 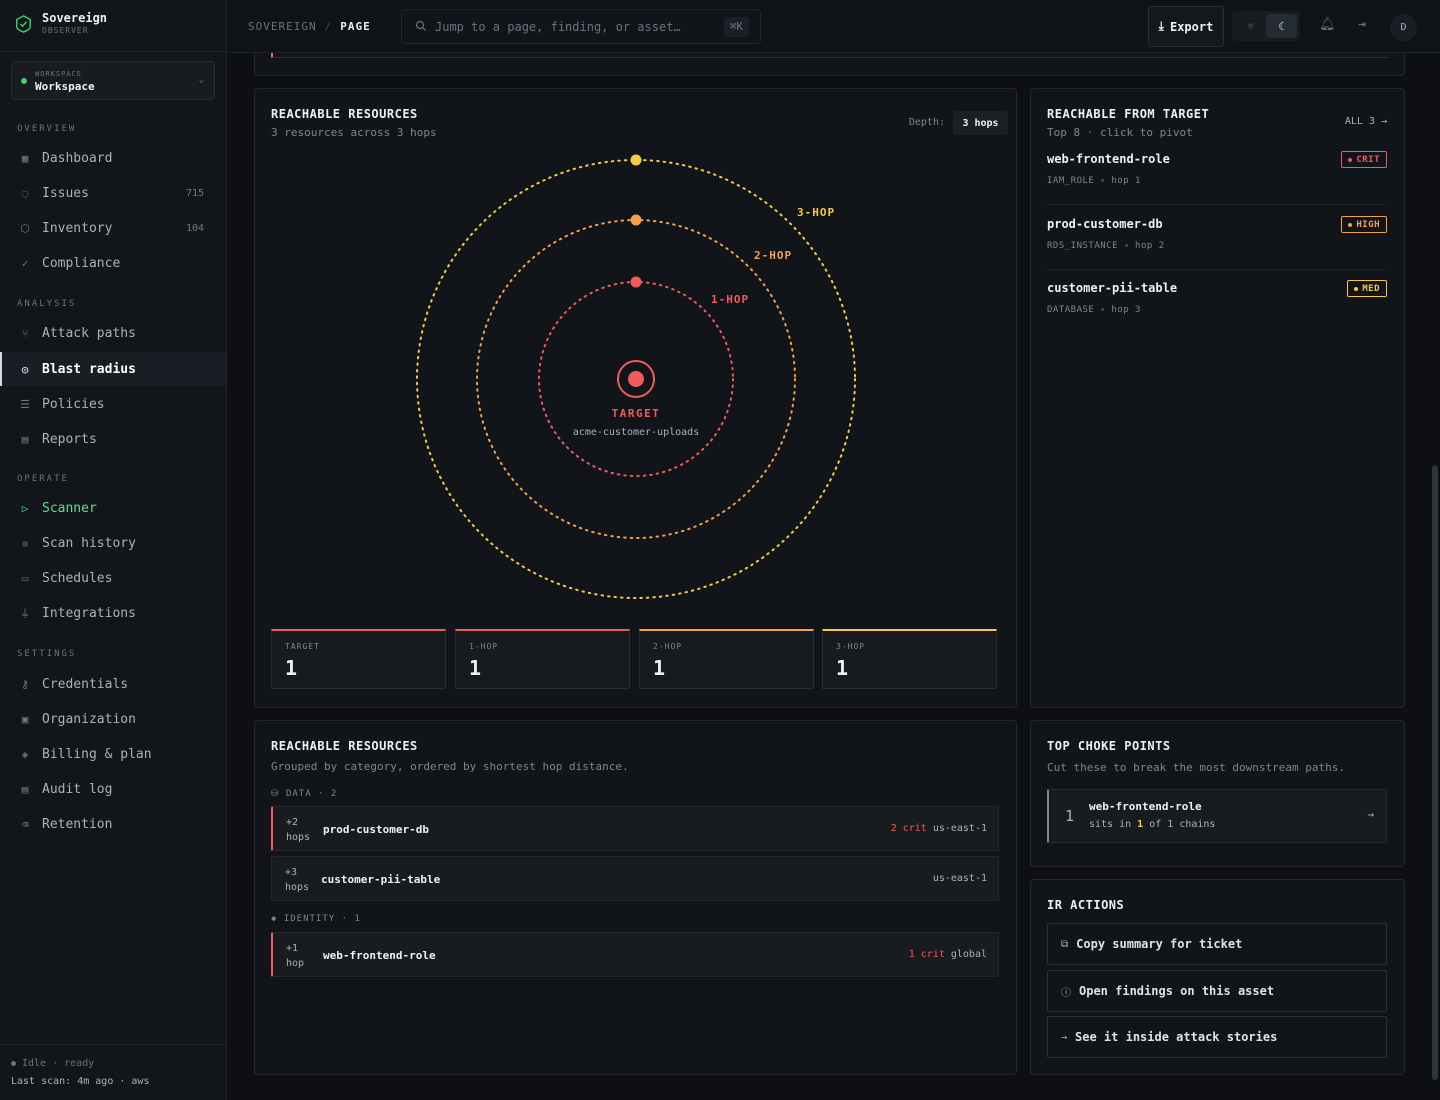 I want to click on sidebar-item-label: Credentials, so click(x=85, y=684).